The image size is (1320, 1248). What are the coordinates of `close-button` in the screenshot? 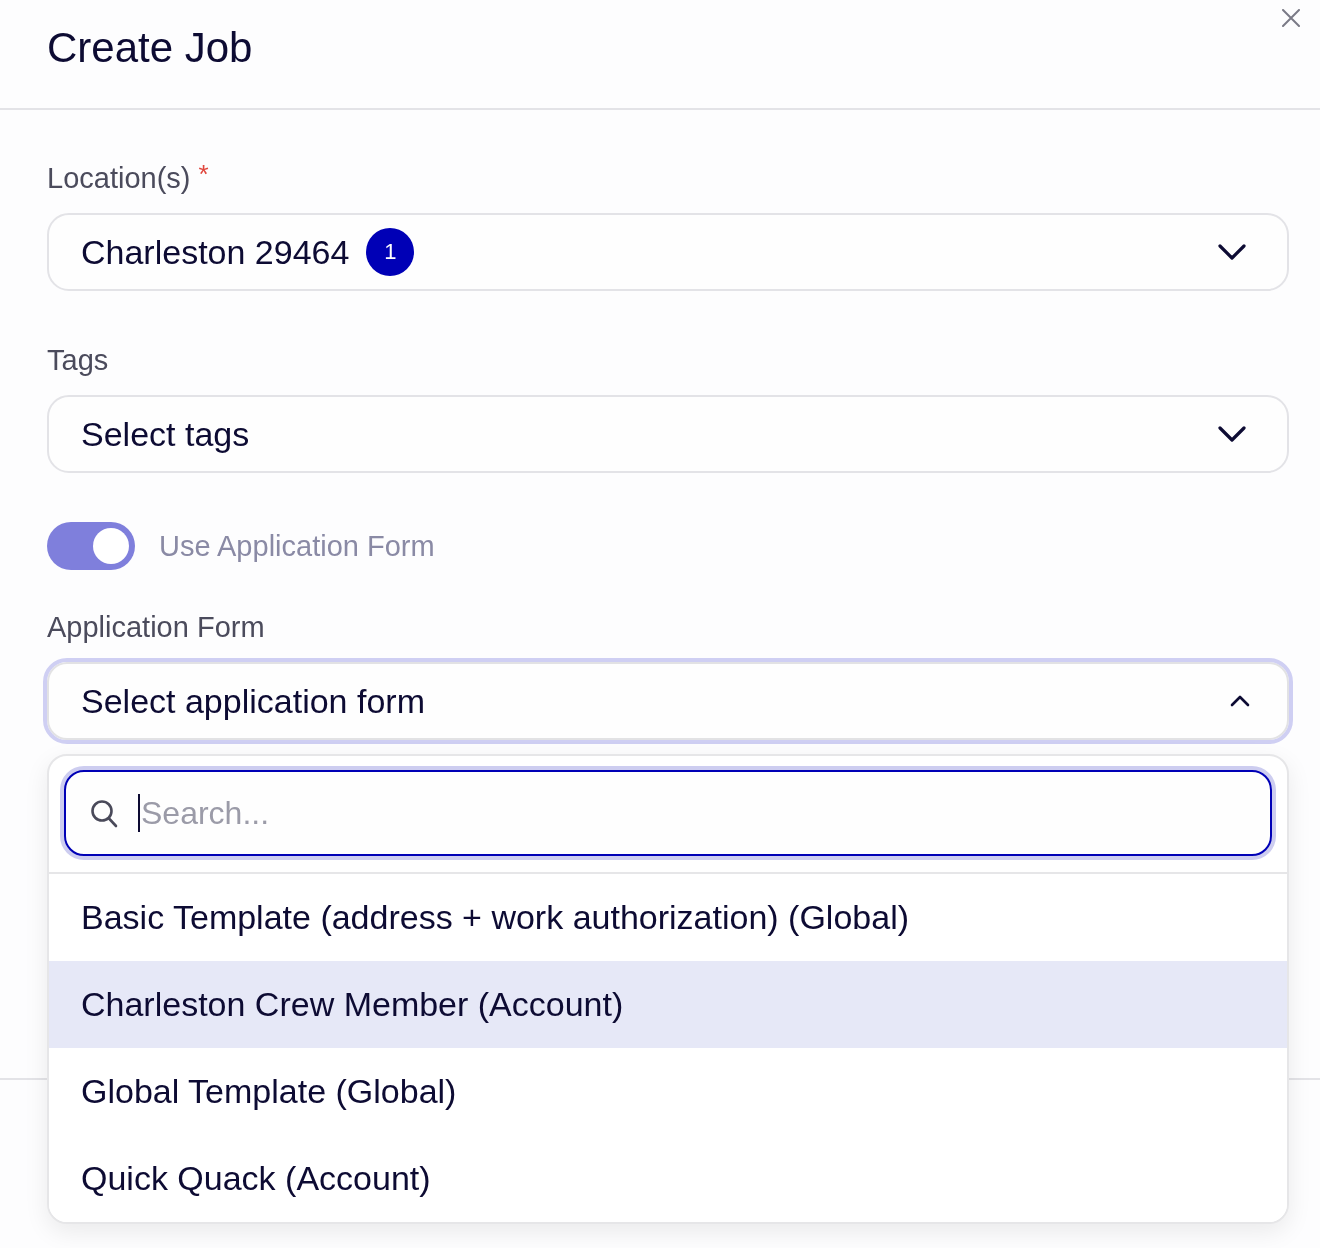 It's located at (1291, 18).